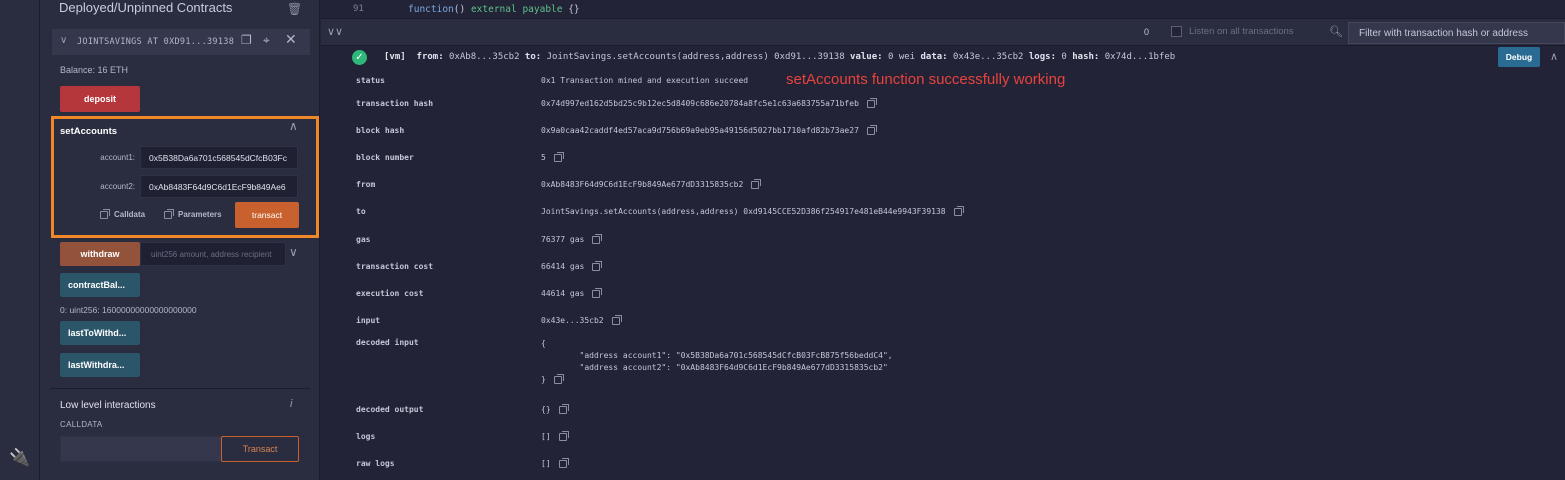 The height and width of the screenshot is (480, 1565). What do you see at coordinates (1336, 32) in the screenshot?
I see `search-icon: 🔍︎` at bounding box center [1336, 32].